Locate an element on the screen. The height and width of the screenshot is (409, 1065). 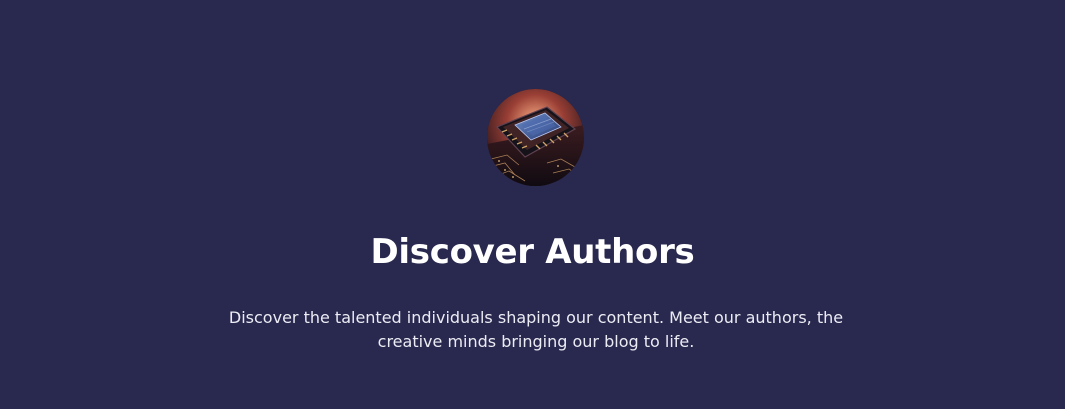
page-title: Discover Authors is located at coordinates (532, 252).